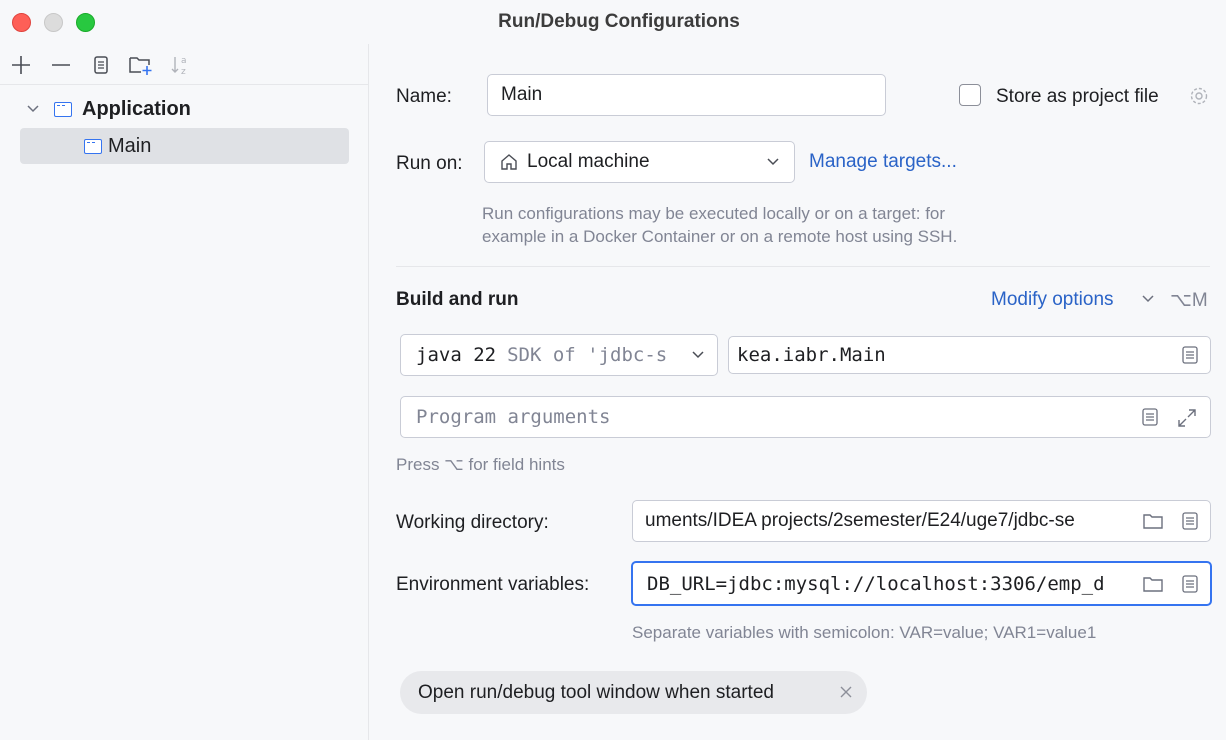 This screenshot has width=1226, height=740. I want to click on tree-item-main: Main, so click(184, 146).